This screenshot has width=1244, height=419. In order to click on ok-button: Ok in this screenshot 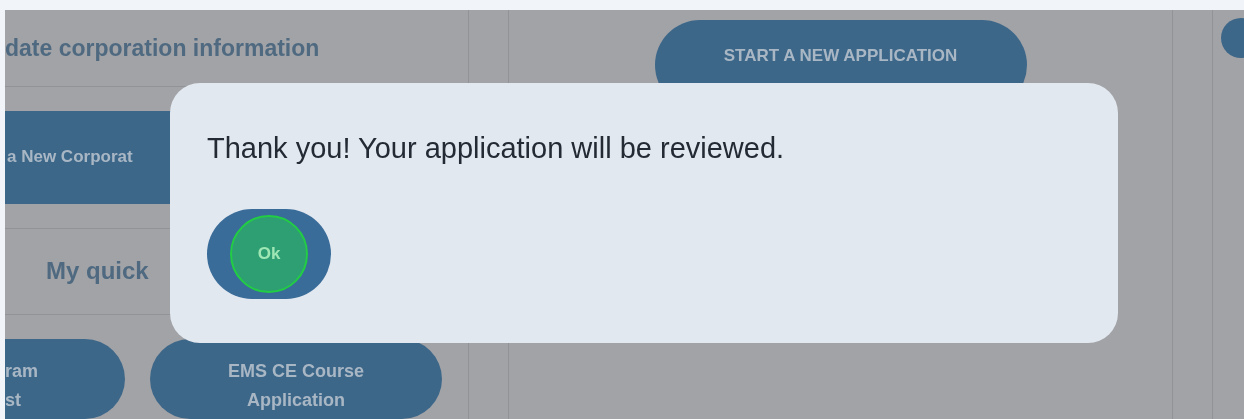, I will do `click(269, 254)`.